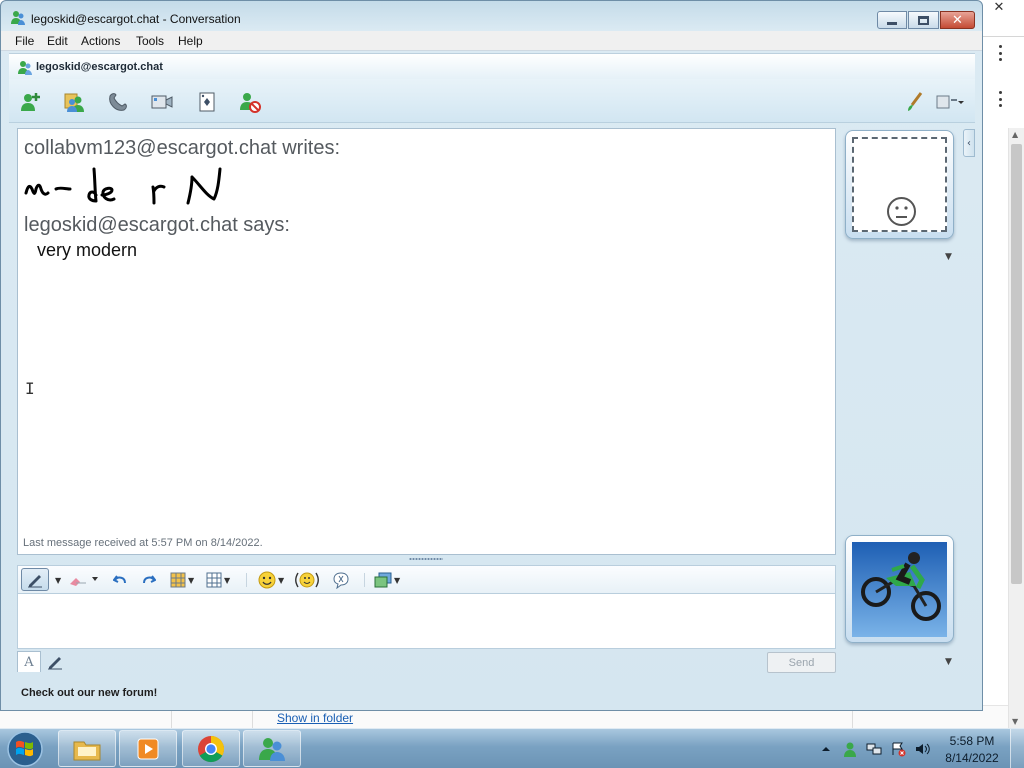 The image size is (1024, 768). Describe the element at coordinates (57, 41) in the screenshot. I see `menu-edit: Edit` at that location.